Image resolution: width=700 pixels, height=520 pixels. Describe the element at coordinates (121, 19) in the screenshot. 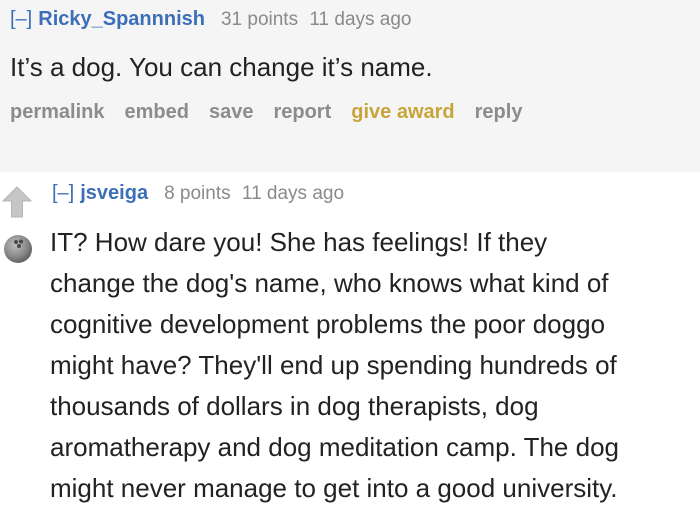

I see `parent-author-link: Ricky_Spannnish` at that location.